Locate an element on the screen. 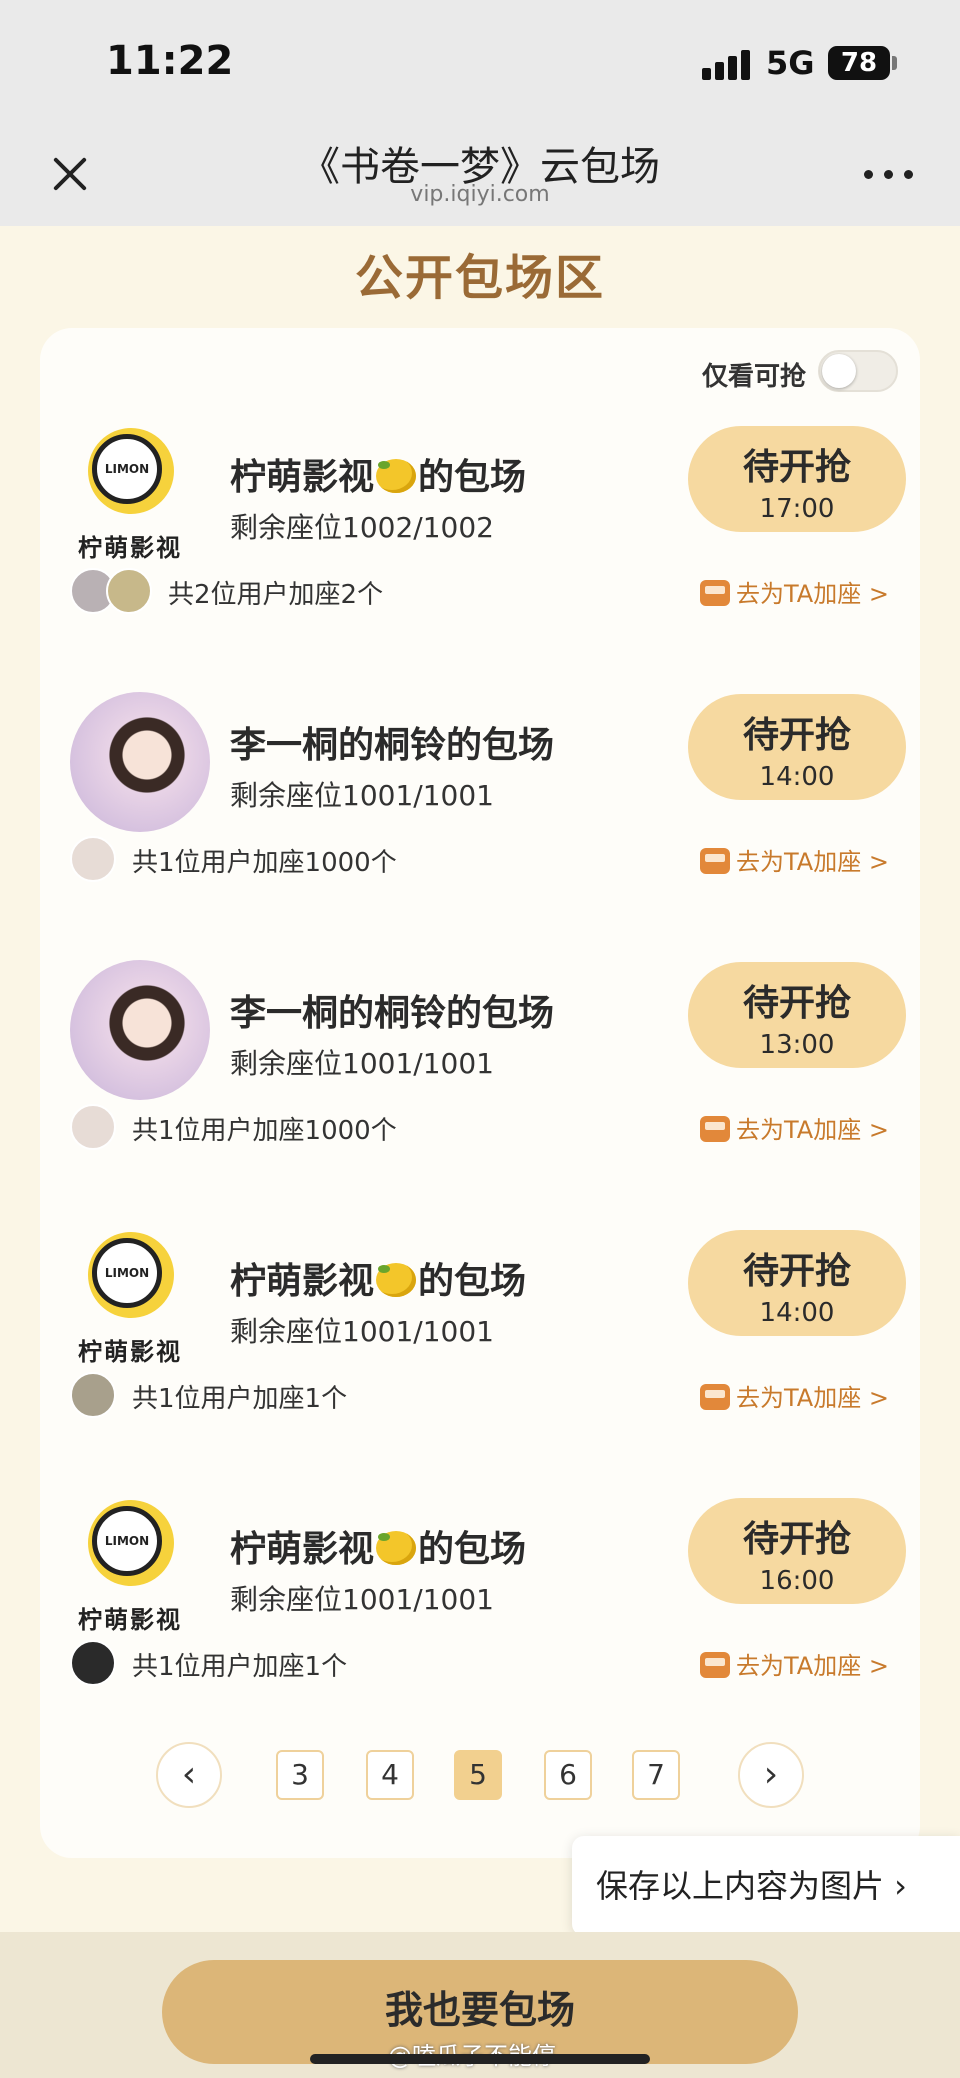  page-number: 4 is located at coordinates (390, 1775).